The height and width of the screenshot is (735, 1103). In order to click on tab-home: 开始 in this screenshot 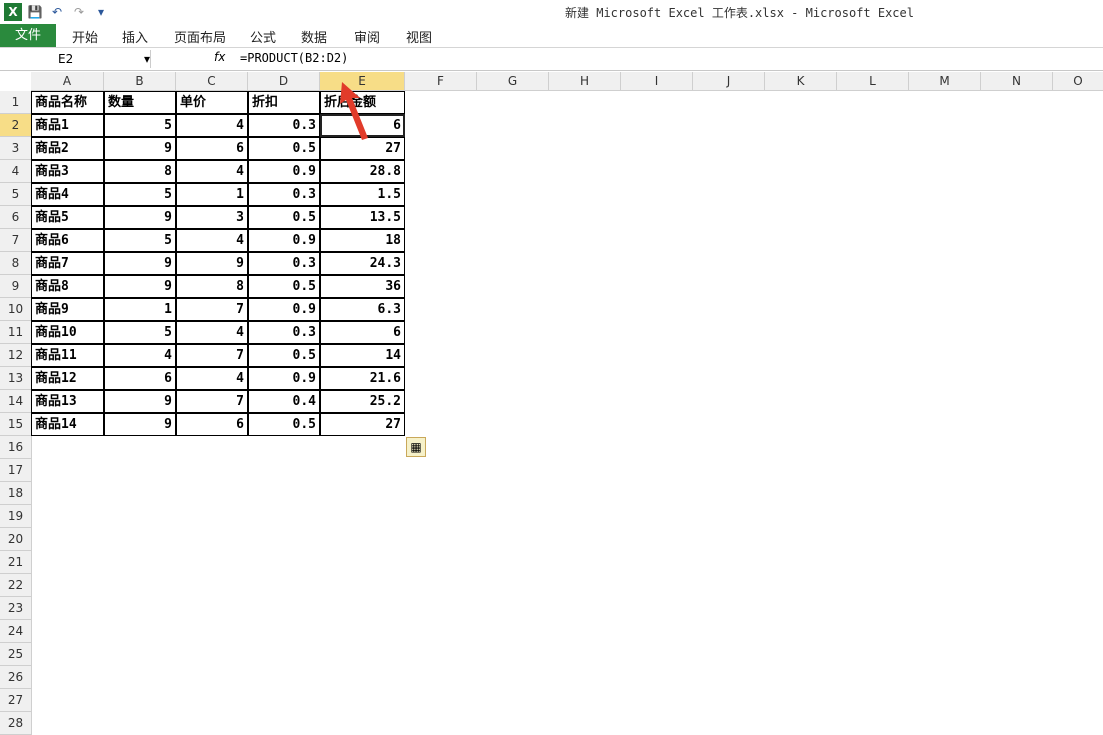, I will do `click(85, 36)`.